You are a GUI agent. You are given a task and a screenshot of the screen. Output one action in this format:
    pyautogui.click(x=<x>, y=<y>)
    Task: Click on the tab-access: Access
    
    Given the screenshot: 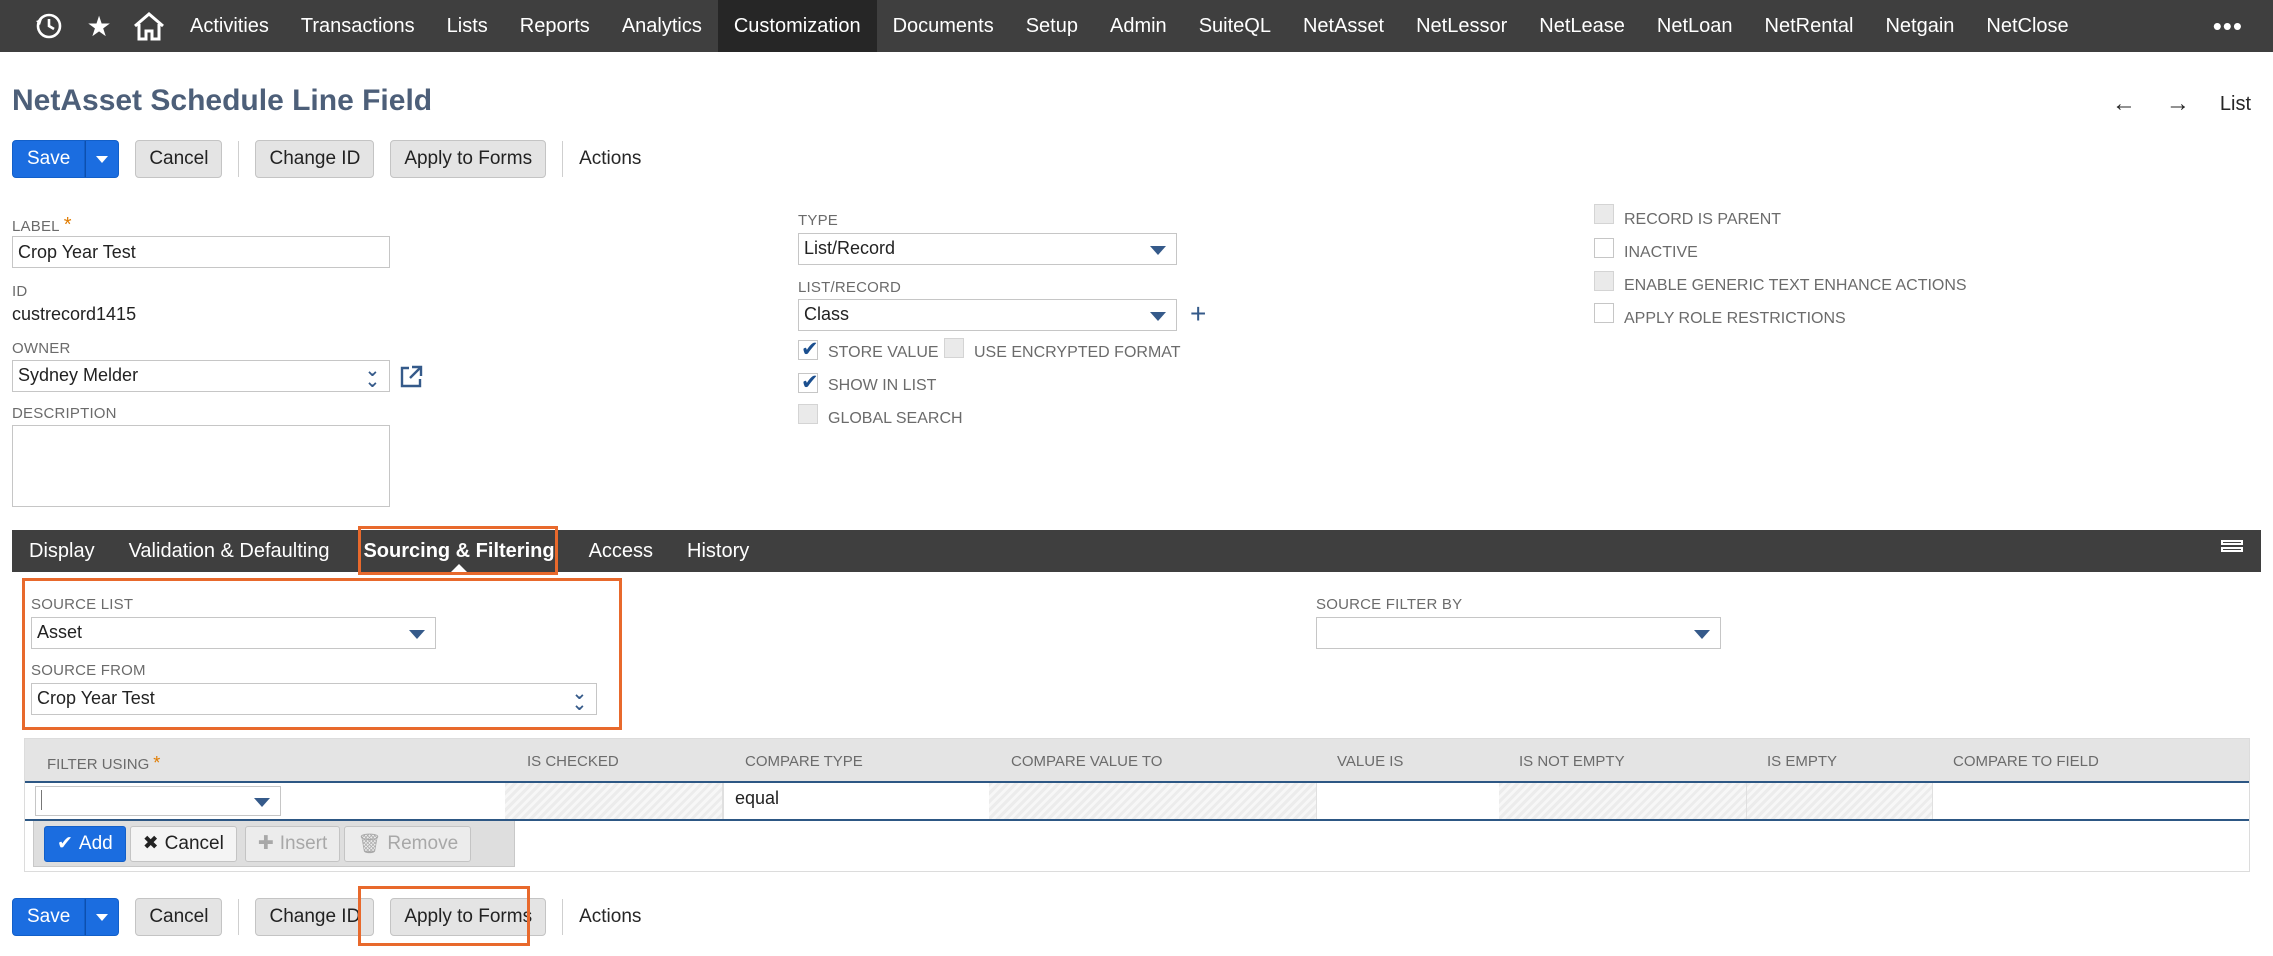 What is the action you would take?
    pyautogui.click(x=621, y=551)
    